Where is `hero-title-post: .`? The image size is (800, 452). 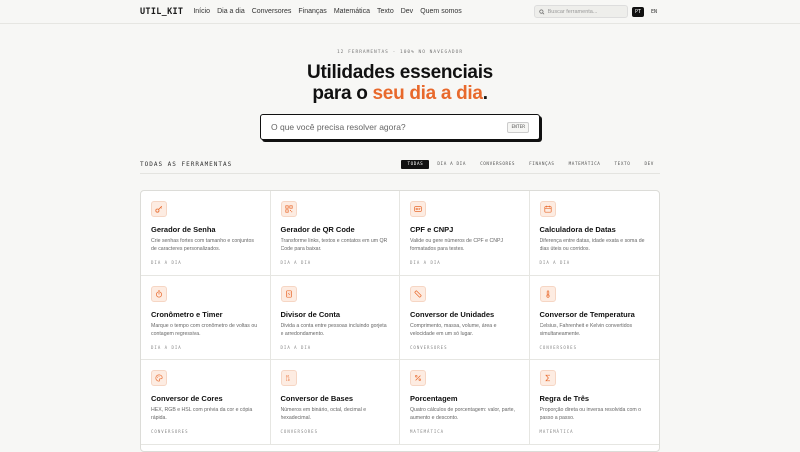 hero-title-post: . is located at coordinates (485, 93).